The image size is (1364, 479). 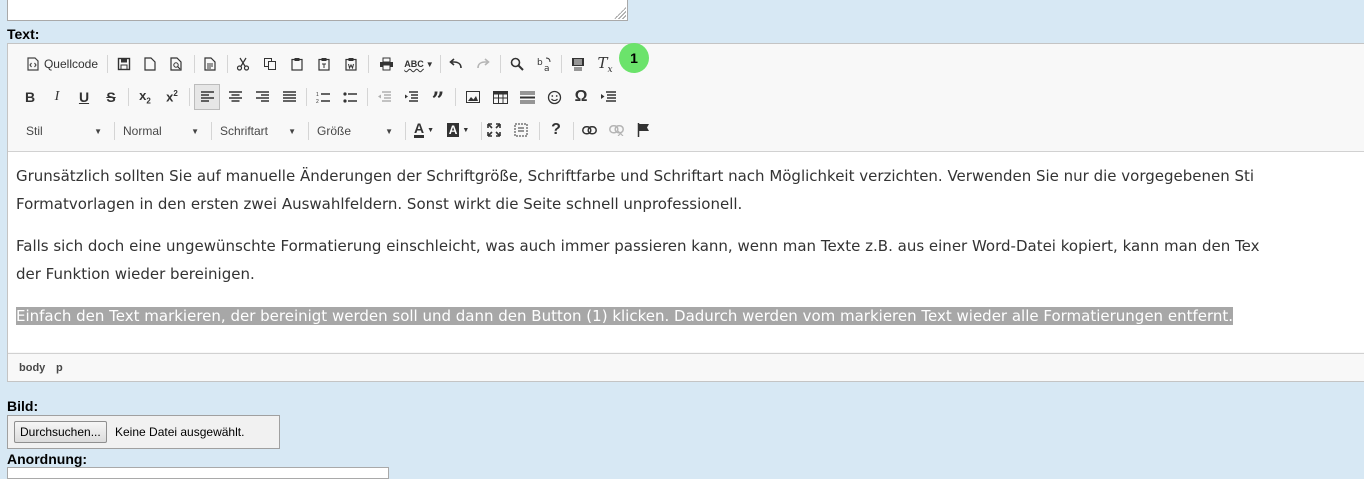 I want to click on anchor-button, so click(x=643, y=130).